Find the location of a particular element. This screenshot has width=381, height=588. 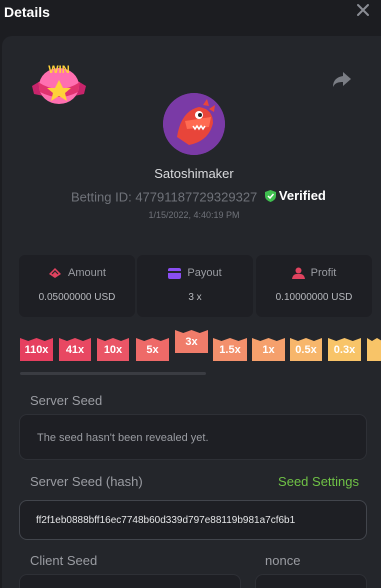

multiplier-row: 110x 41x 10x 5x 3x 1.5x 1x 0.5x 0.3x is located at coordinates (200, 352).